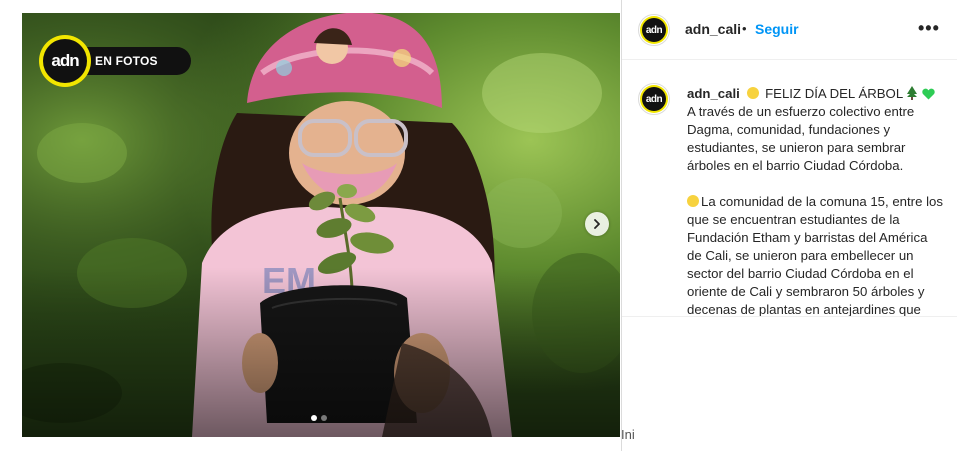 The image size is (957, 451). I want to click on carousel-next-button, so click(597, 224).